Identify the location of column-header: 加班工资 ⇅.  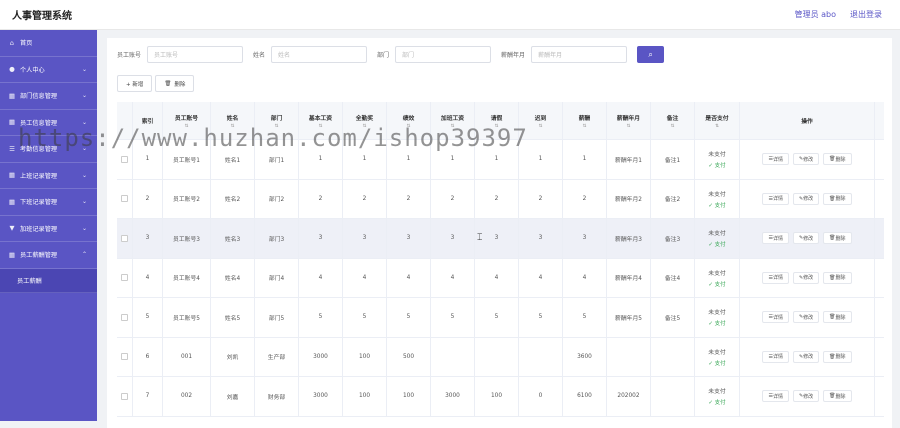
(453, 120).